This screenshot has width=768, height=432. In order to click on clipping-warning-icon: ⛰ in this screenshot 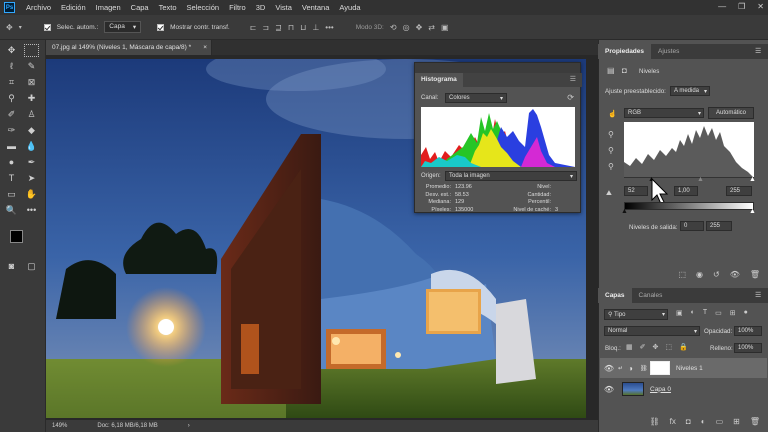, I will do `click(609, 194)`.